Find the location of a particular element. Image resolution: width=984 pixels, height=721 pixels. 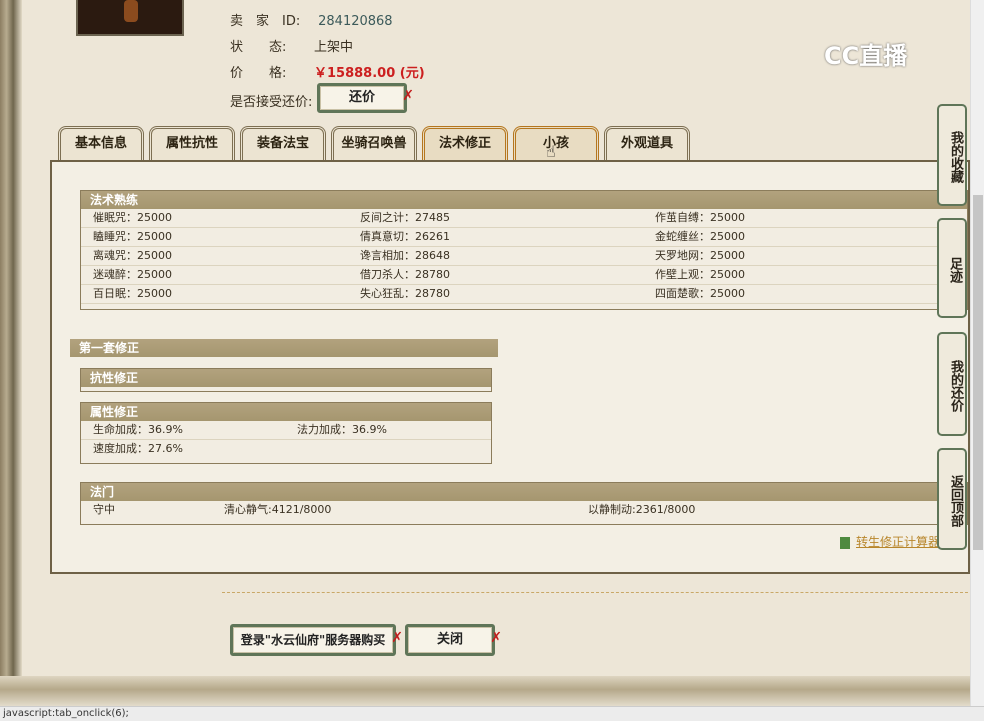

status-value: 上架中 is located at coordinates (334, 47).